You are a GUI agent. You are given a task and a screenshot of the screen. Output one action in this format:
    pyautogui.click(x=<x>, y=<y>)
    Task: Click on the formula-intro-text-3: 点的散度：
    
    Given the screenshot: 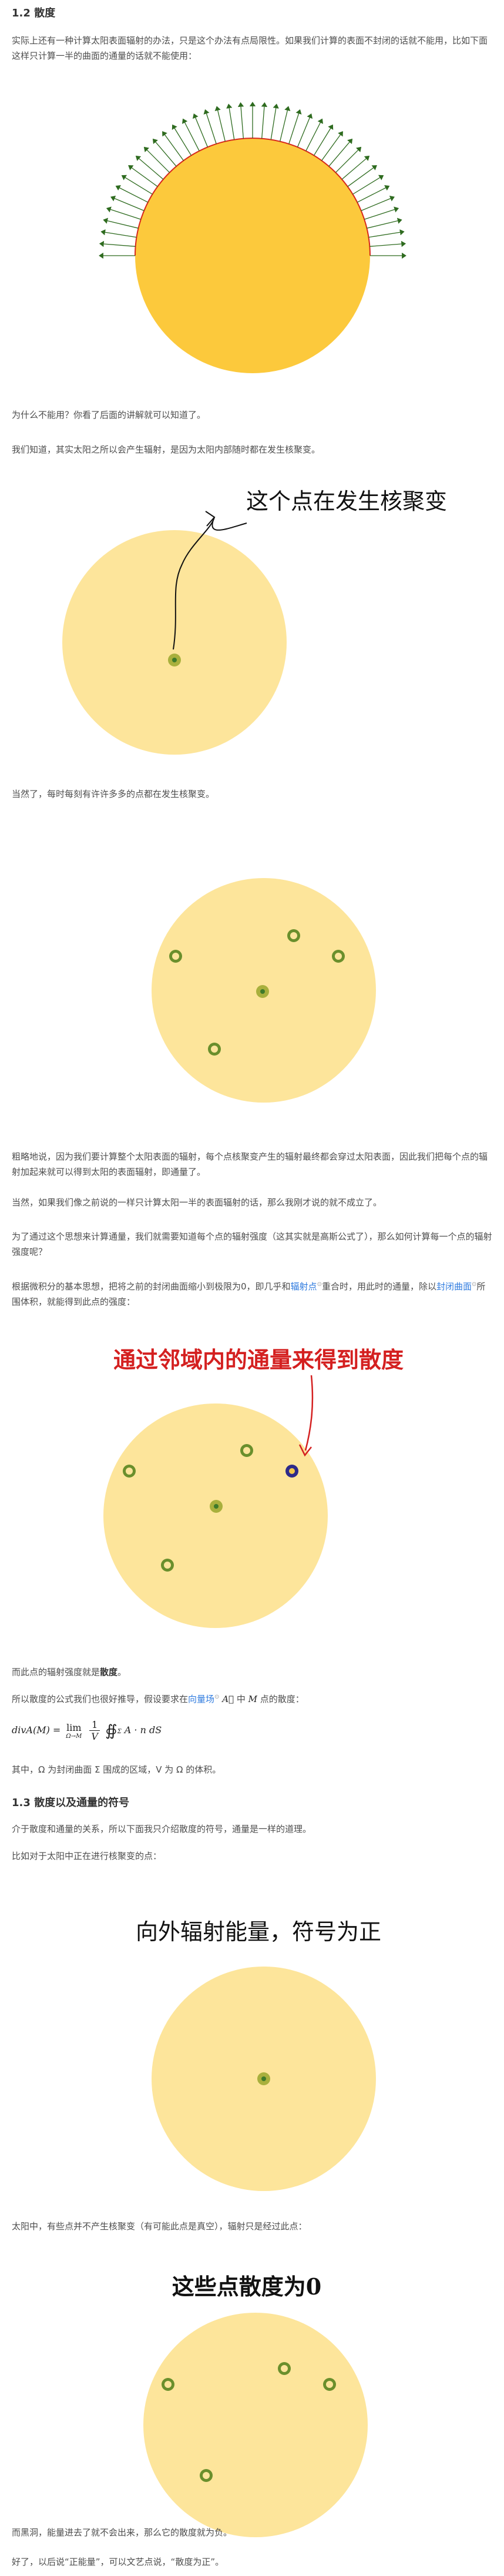 What is the action you would take?
    pyautogui.click(x=282, y=1699)
    